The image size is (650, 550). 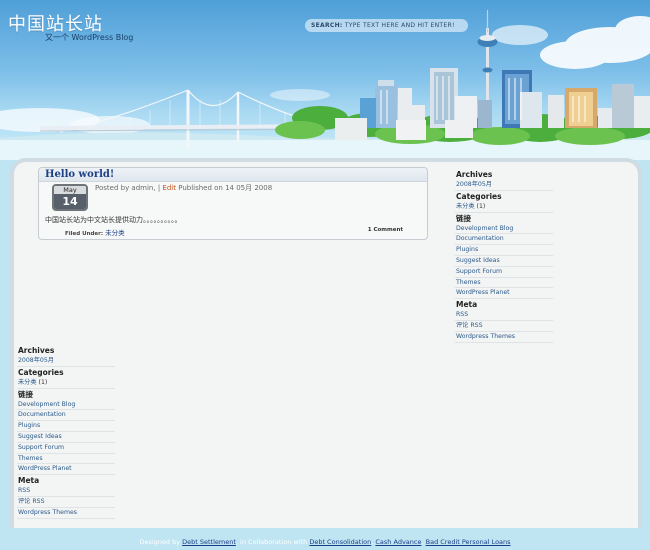 What do you see at coordinates (160, 542) in the screenshot?
I see `footer-designed-by: Designed by` at bounding box center [160, 542].